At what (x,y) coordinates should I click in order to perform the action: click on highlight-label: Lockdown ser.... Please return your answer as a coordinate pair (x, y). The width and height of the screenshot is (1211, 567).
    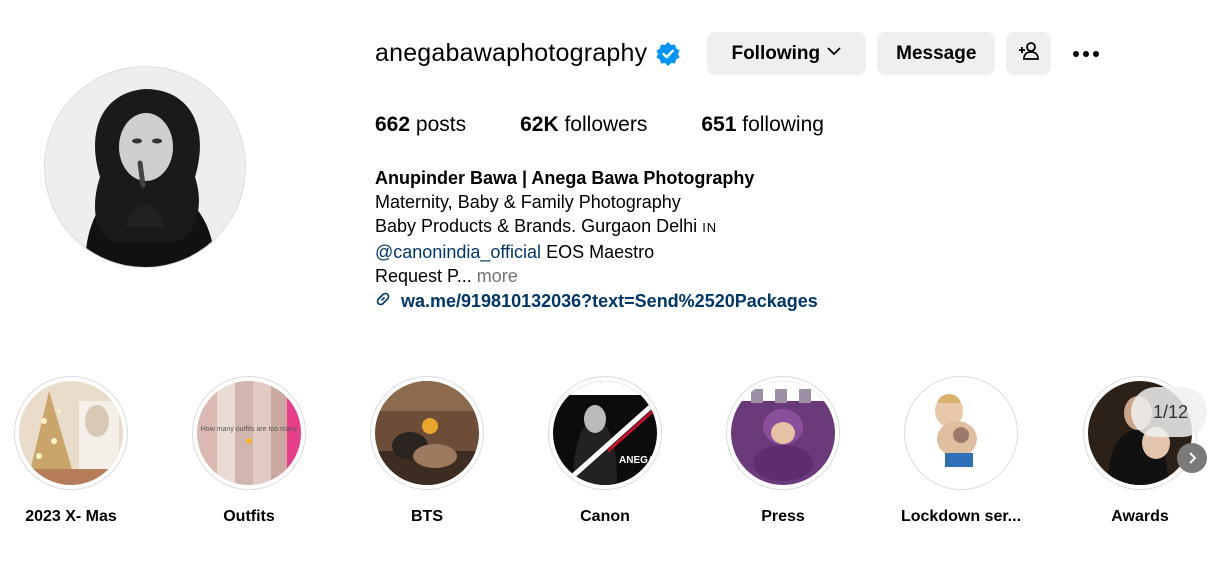
    Looking at the image, I should click on (961, 516).